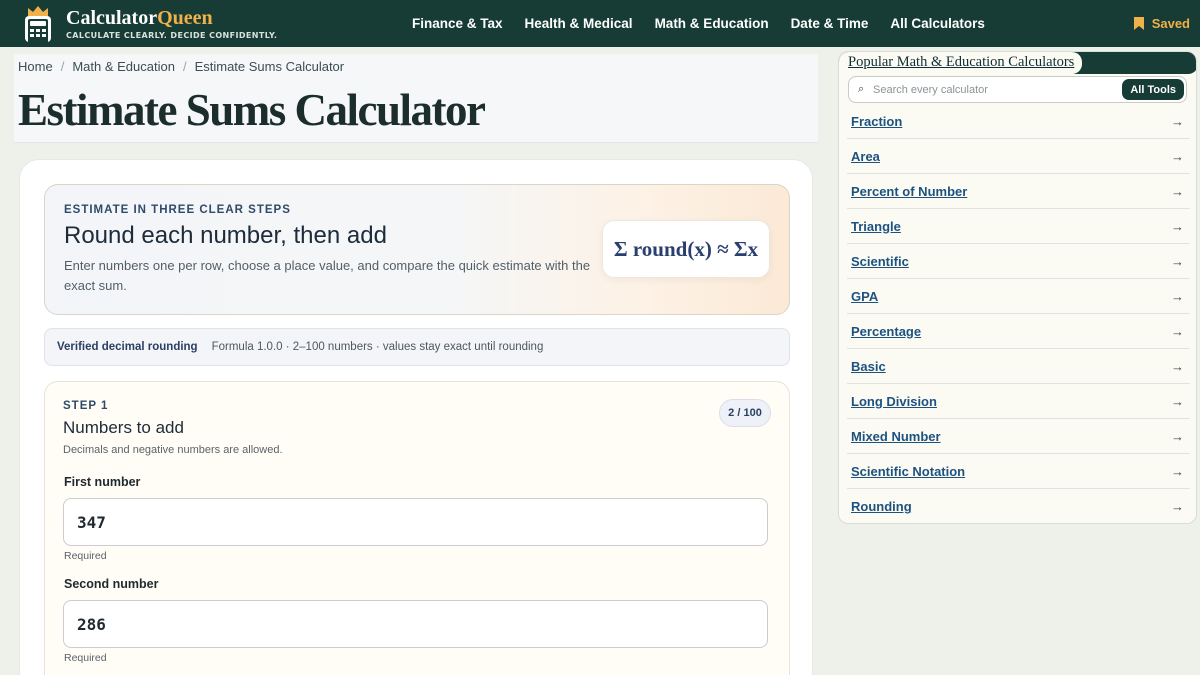 This screenshot has height=675, width=1200. Describe the element at coordinates (868, 366) in the screenshot. I see `sidebar-calculator-link: Basic` at that location.